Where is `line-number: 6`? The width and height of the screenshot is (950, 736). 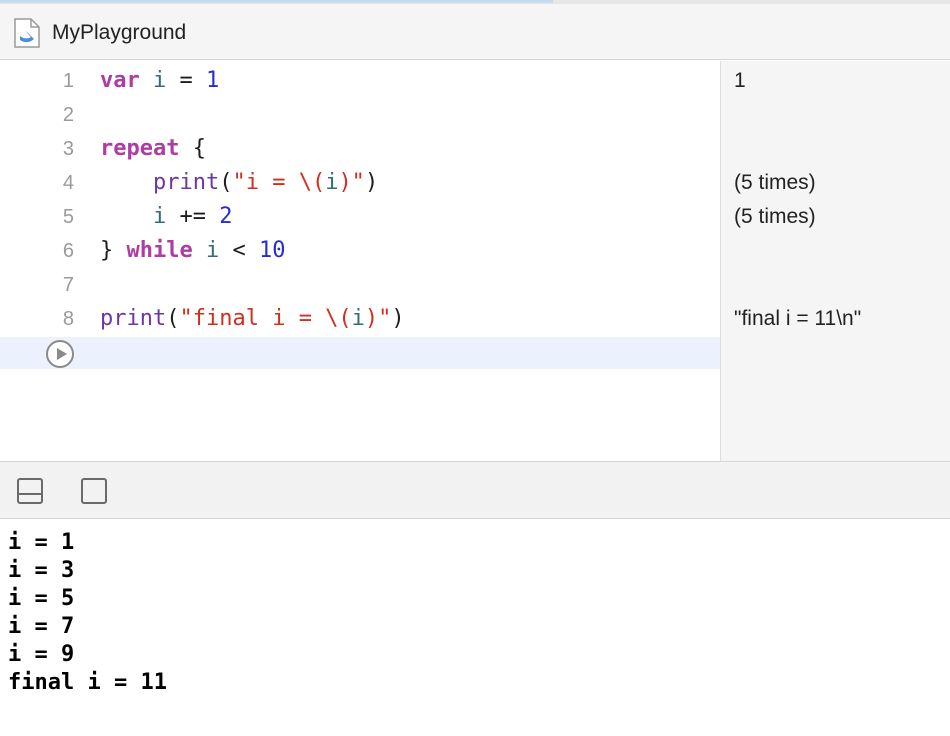 line-number: 6 is located at coordinates (68, 251).